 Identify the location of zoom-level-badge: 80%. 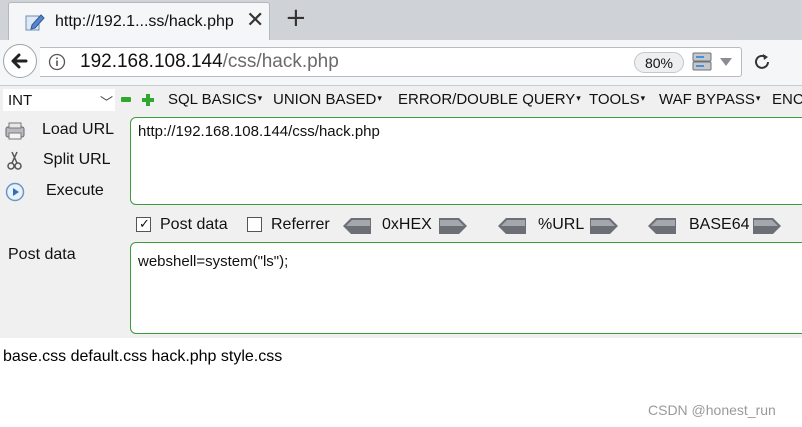
(659, 62).